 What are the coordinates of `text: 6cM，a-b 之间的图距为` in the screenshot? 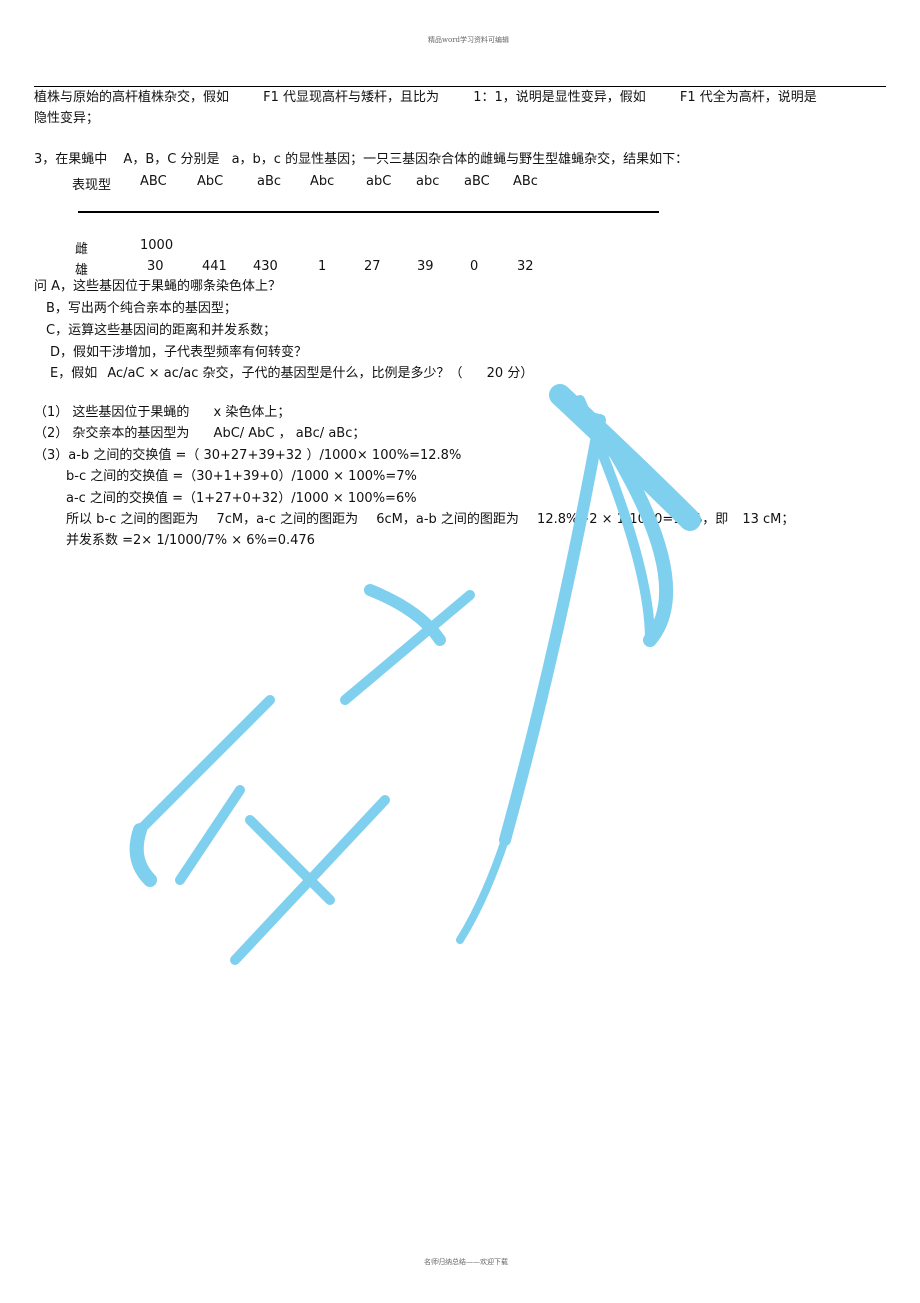 It's located at (447, 519).